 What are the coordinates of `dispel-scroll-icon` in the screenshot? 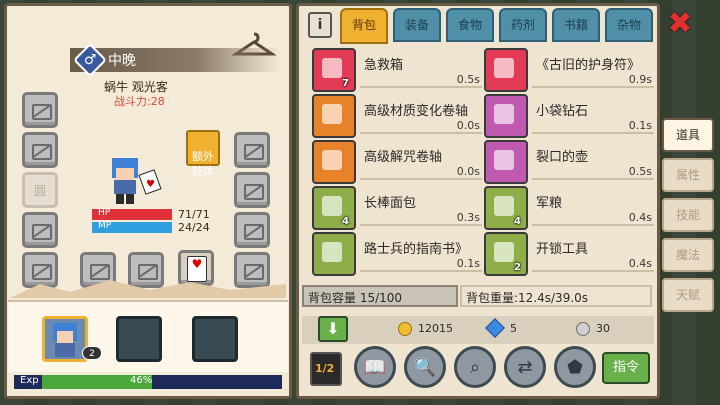 It's located at (334, 162).